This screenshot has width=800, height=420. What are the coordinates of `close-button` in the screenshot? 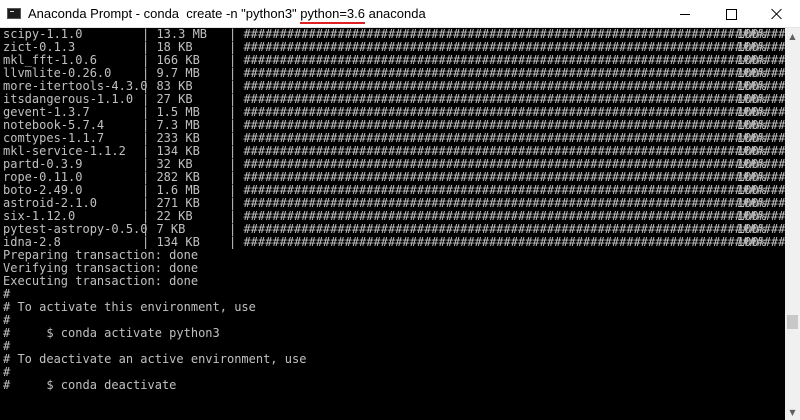 It's located at (777, 14).